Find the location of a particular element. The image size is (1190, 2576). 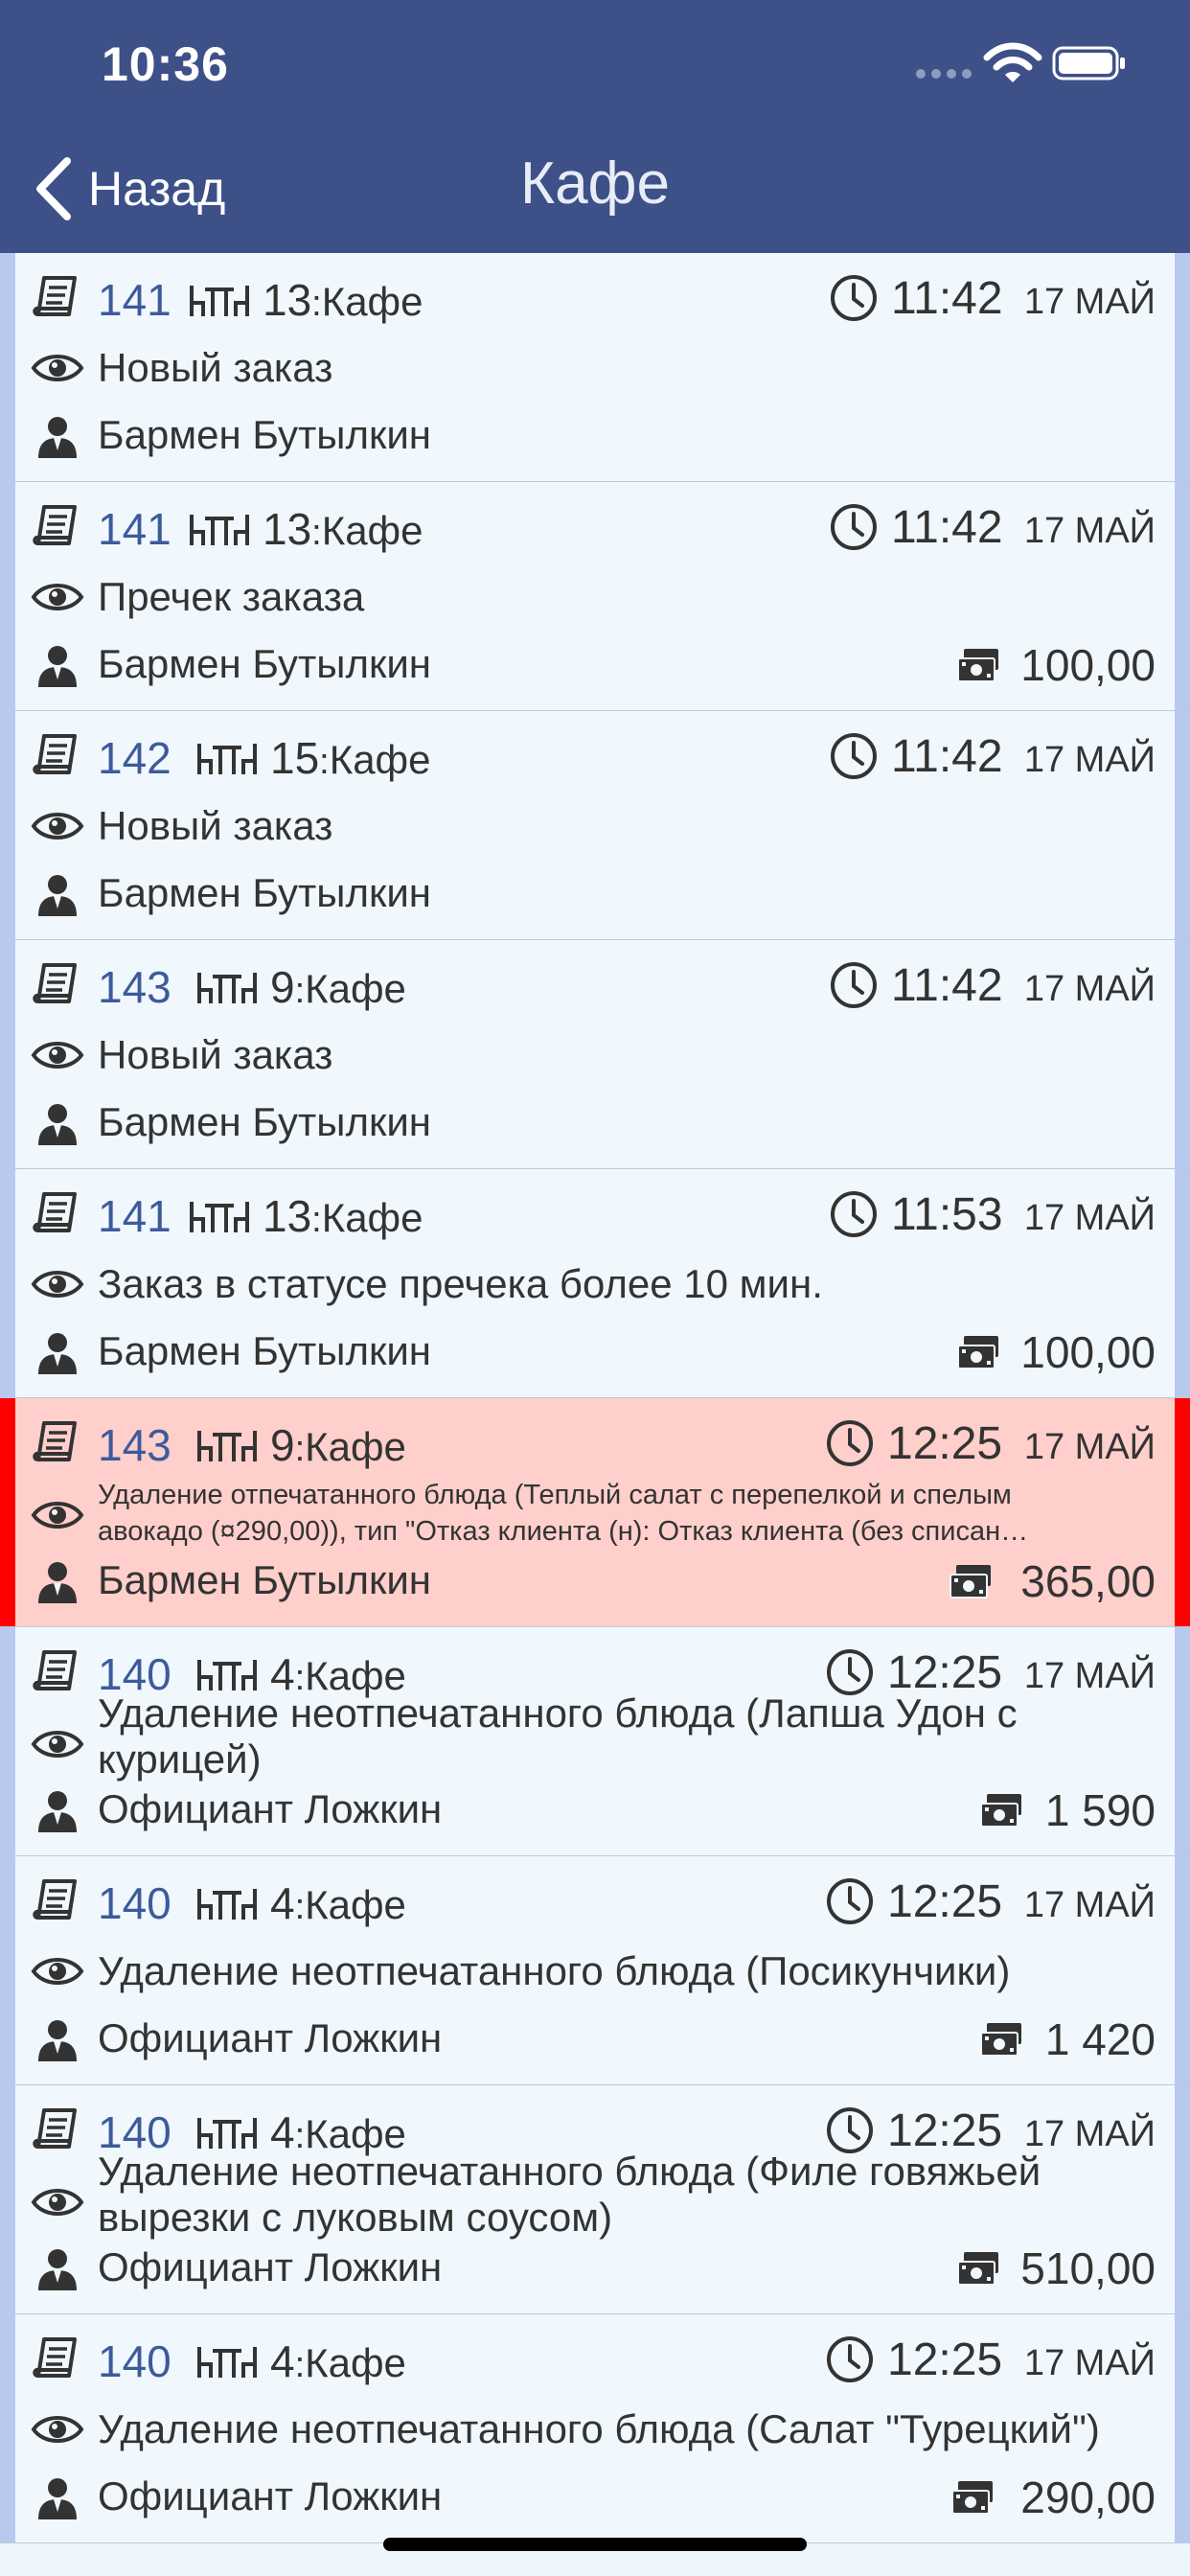

amount: 365,00 is located at coordinates (1088, 1581).